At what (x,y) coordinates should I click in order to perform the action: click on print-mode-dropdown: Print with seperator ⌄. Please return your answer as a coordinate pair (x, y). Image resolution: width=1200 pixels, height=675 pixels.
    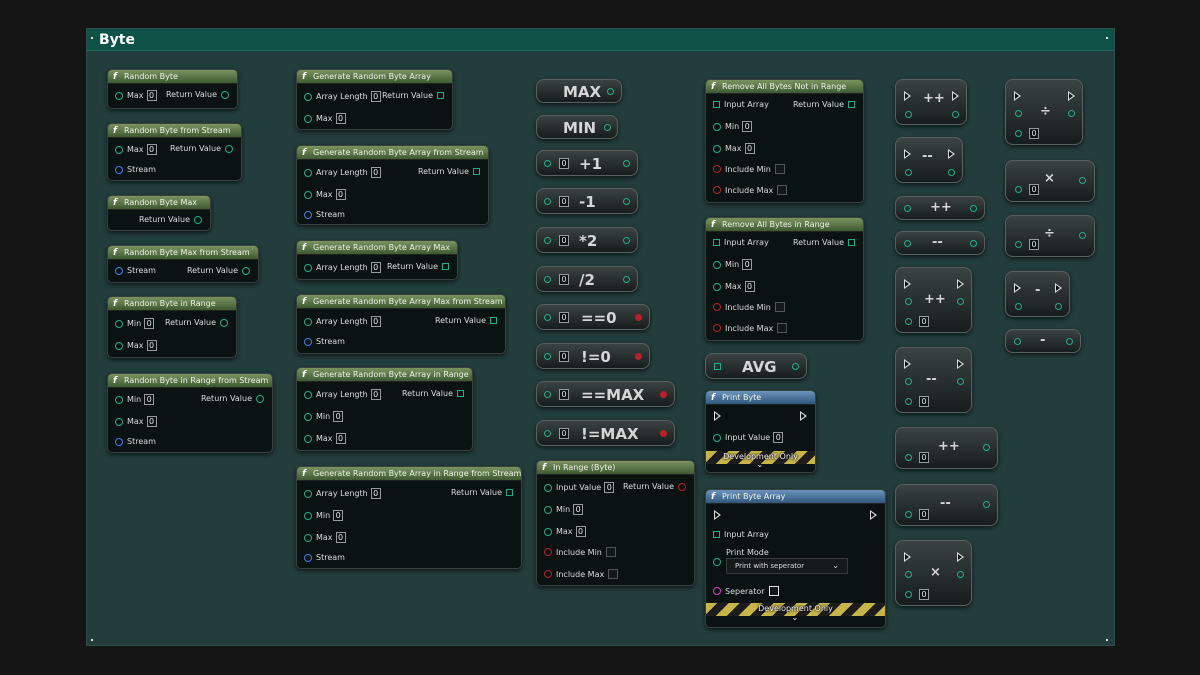
    Looking at the image, I should click on (787, 566).